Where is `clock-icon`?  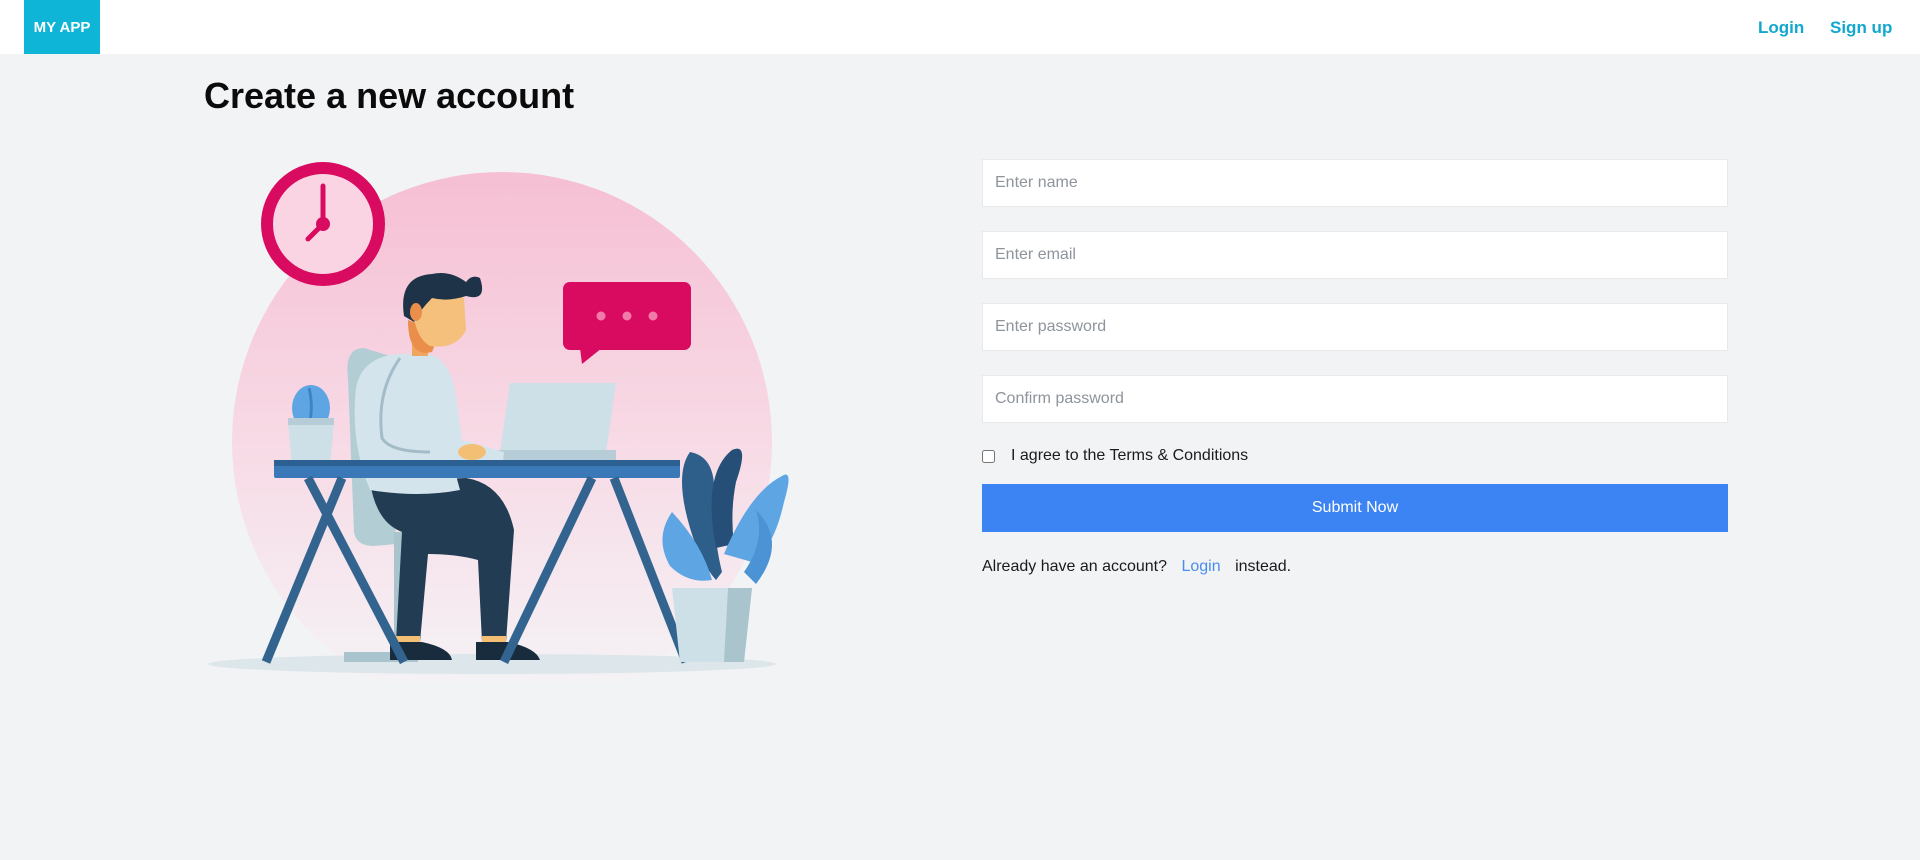
clock-icon is located at coordinates (323, 224).